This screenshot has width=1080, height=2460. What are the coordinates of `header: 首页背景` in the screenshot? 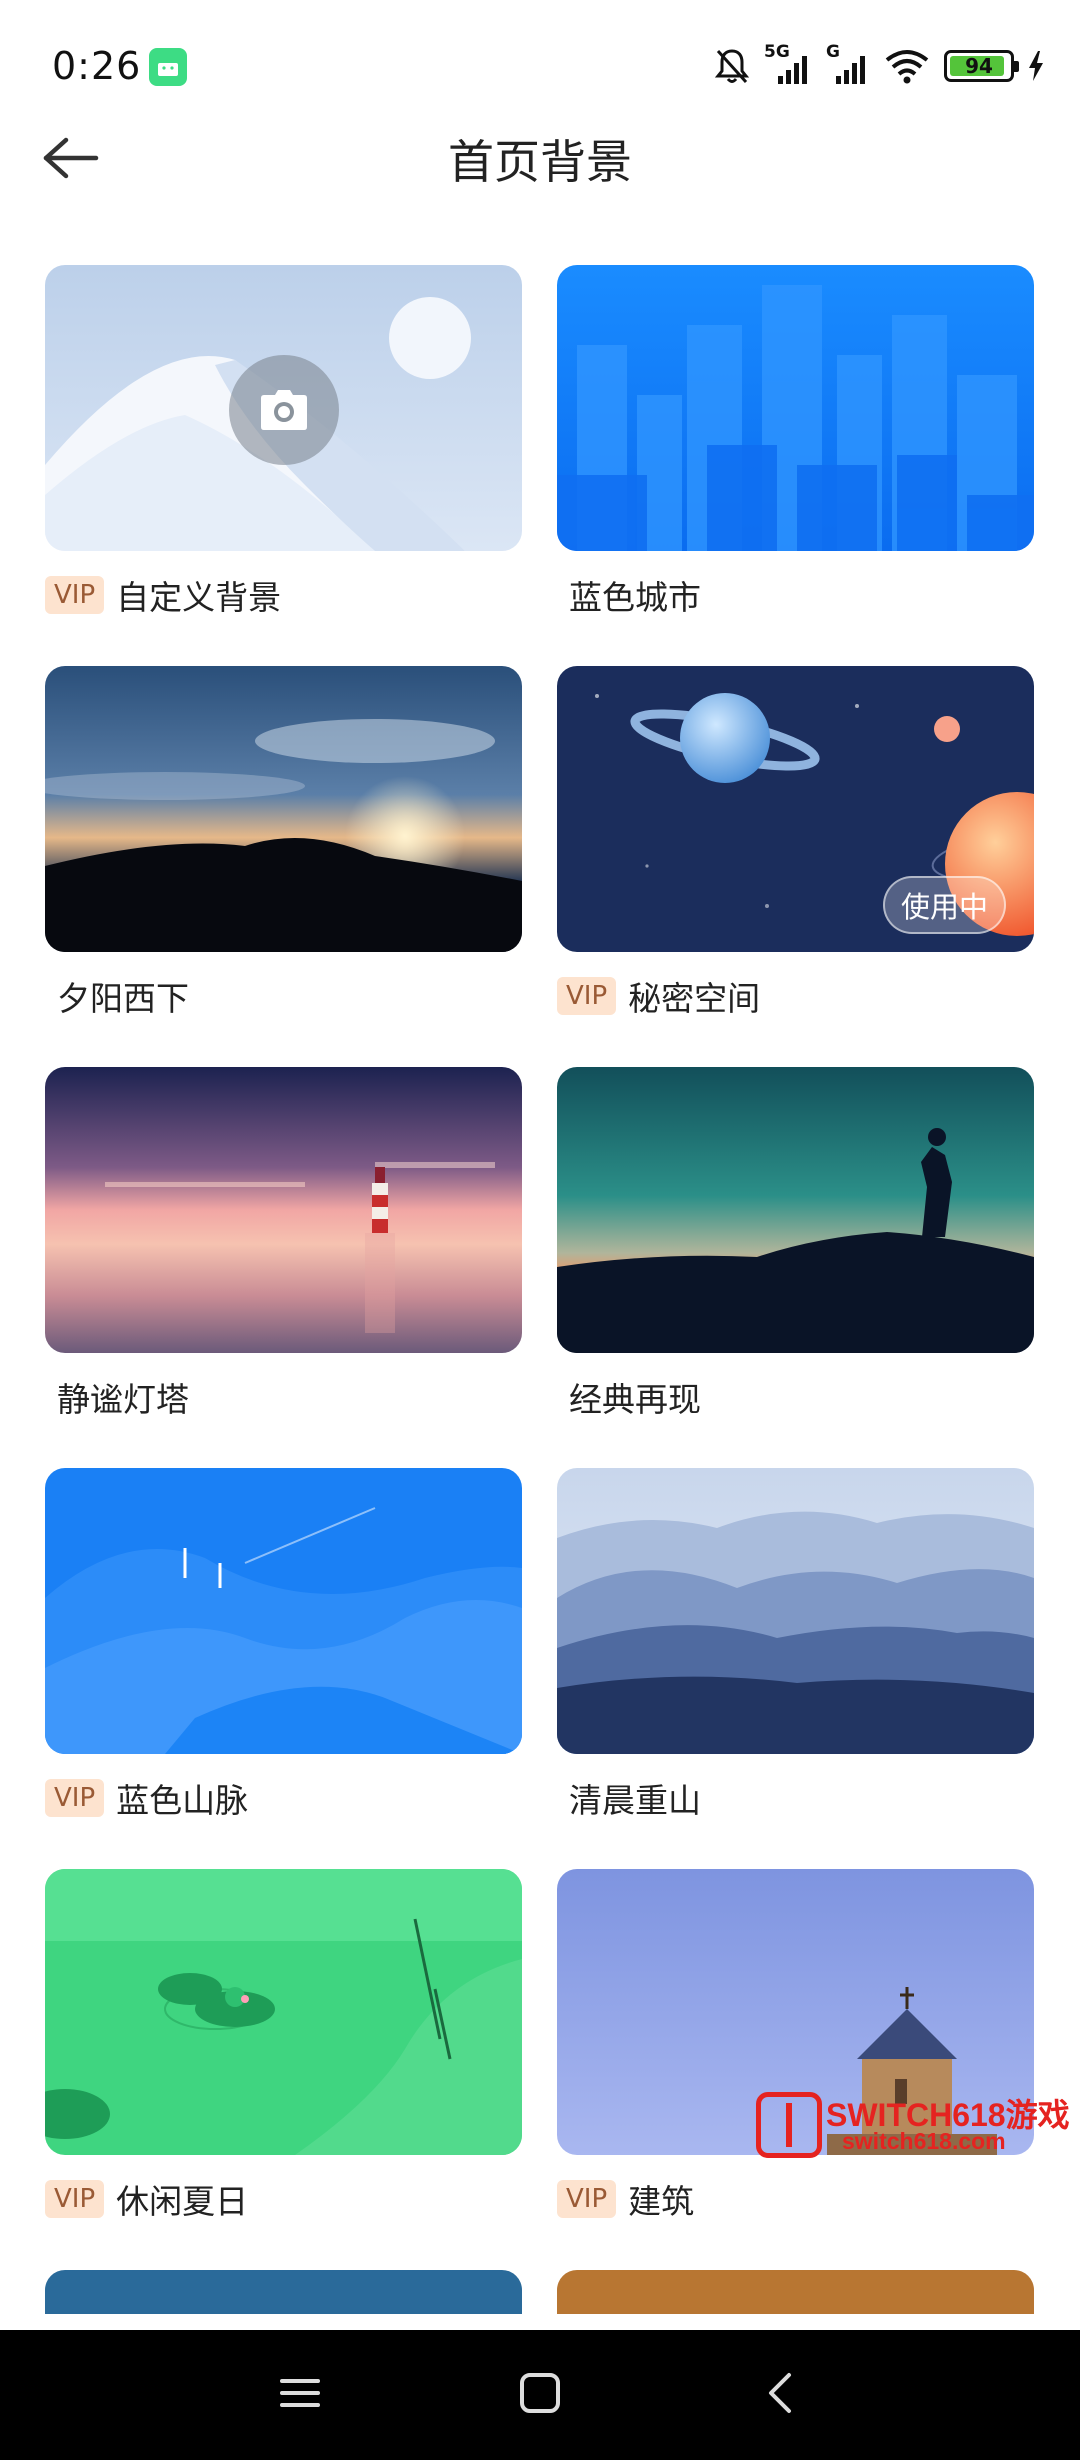 It's located at (540, 160).